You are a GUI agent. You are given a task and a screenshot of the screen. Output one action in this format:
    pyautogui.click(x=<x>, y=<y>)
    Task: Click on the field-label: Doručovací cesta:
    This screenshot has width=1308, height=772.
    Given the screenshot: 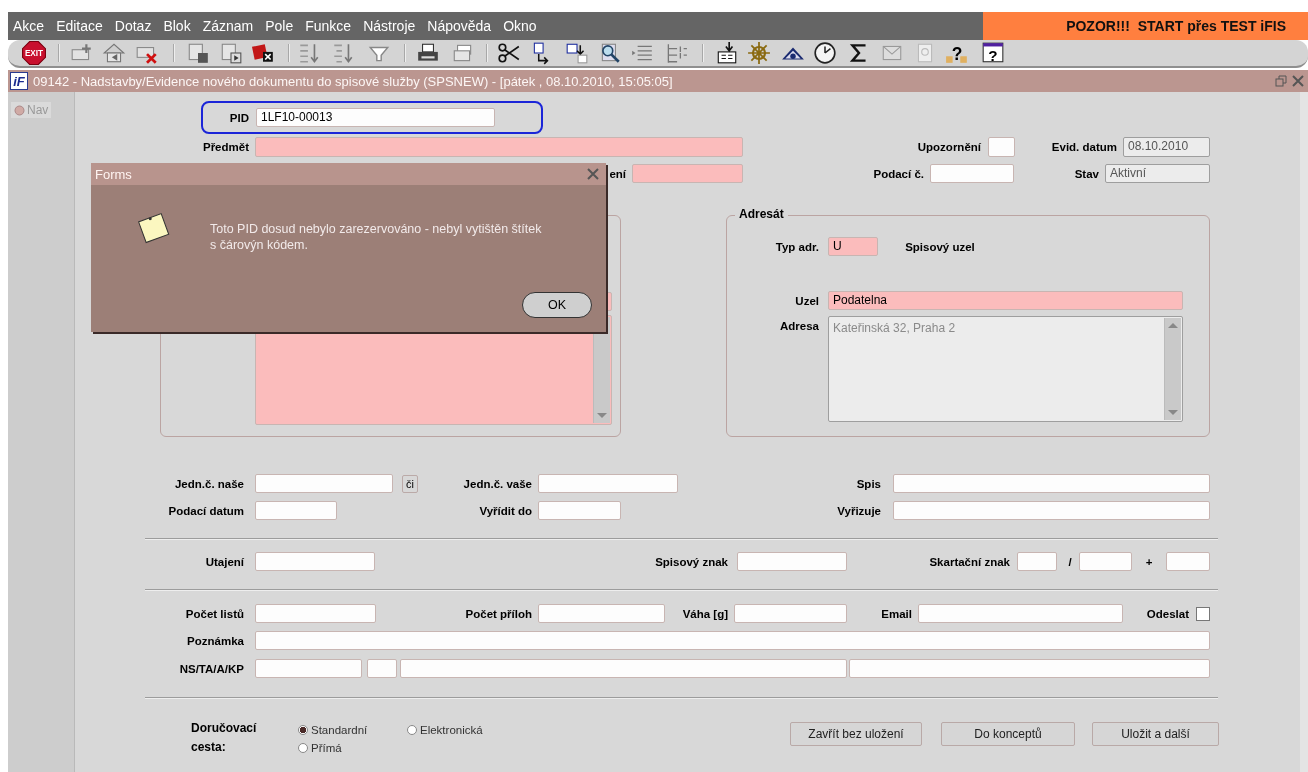 What is the action you would take?
    pyautogui.click(x=224, y=738)
    